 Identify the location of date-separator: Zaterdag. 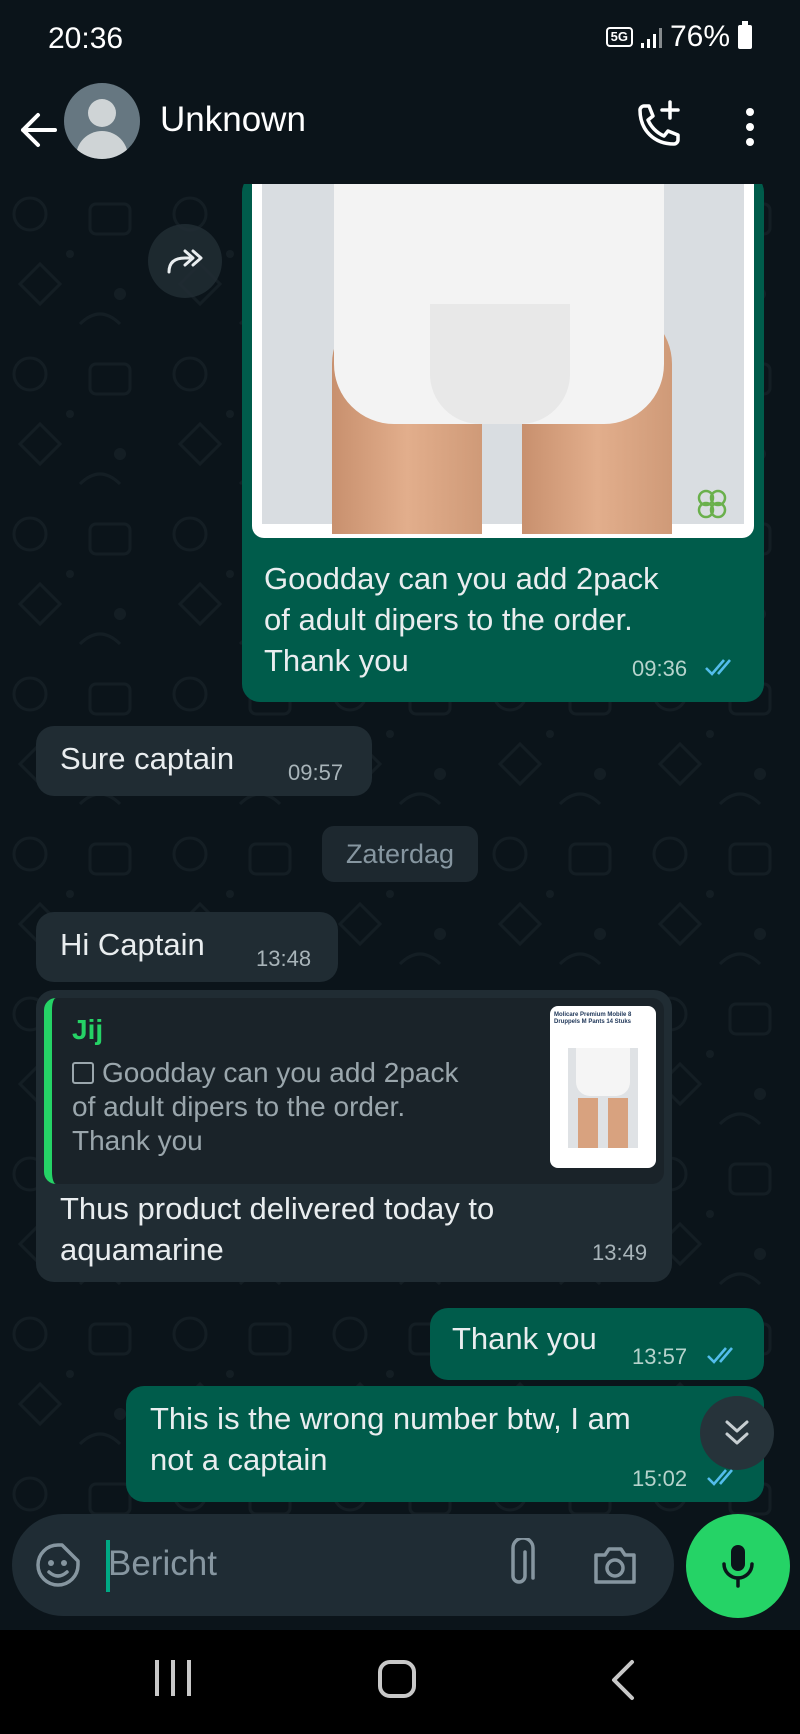
(400, 854).